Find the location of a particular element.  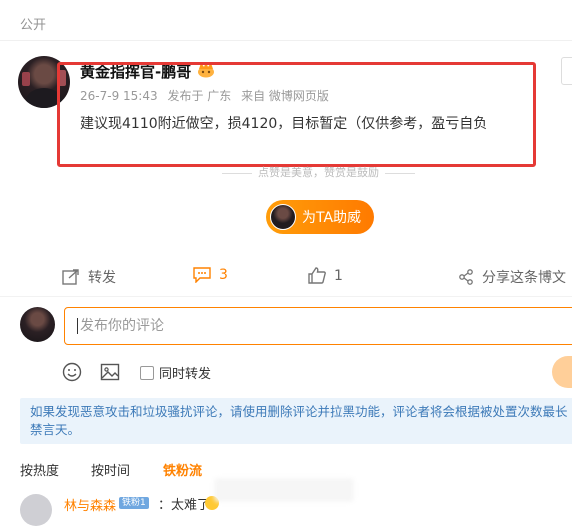

support-button: 为TA助威 is located at coordinates (320, 217).